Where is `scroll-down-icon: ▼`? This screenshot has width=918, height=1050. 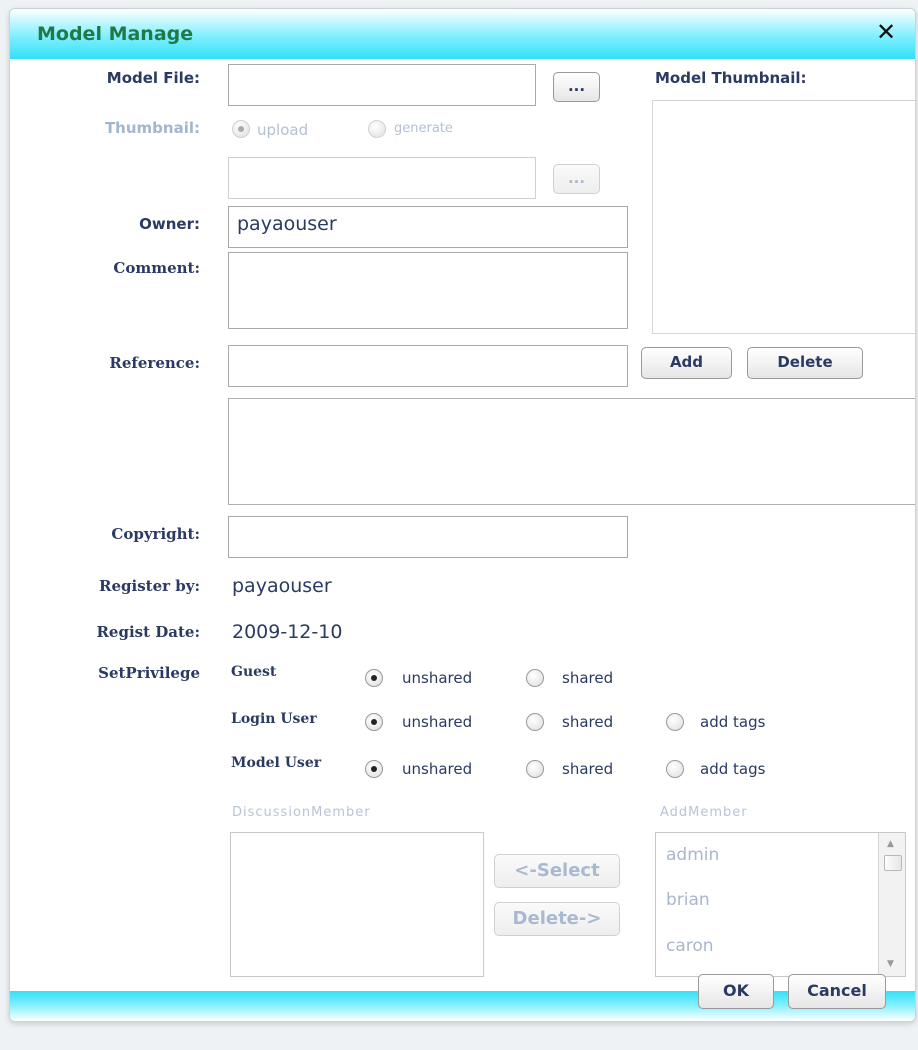 scroll-down-icon: ▼ is located at coordinates (890, 964).